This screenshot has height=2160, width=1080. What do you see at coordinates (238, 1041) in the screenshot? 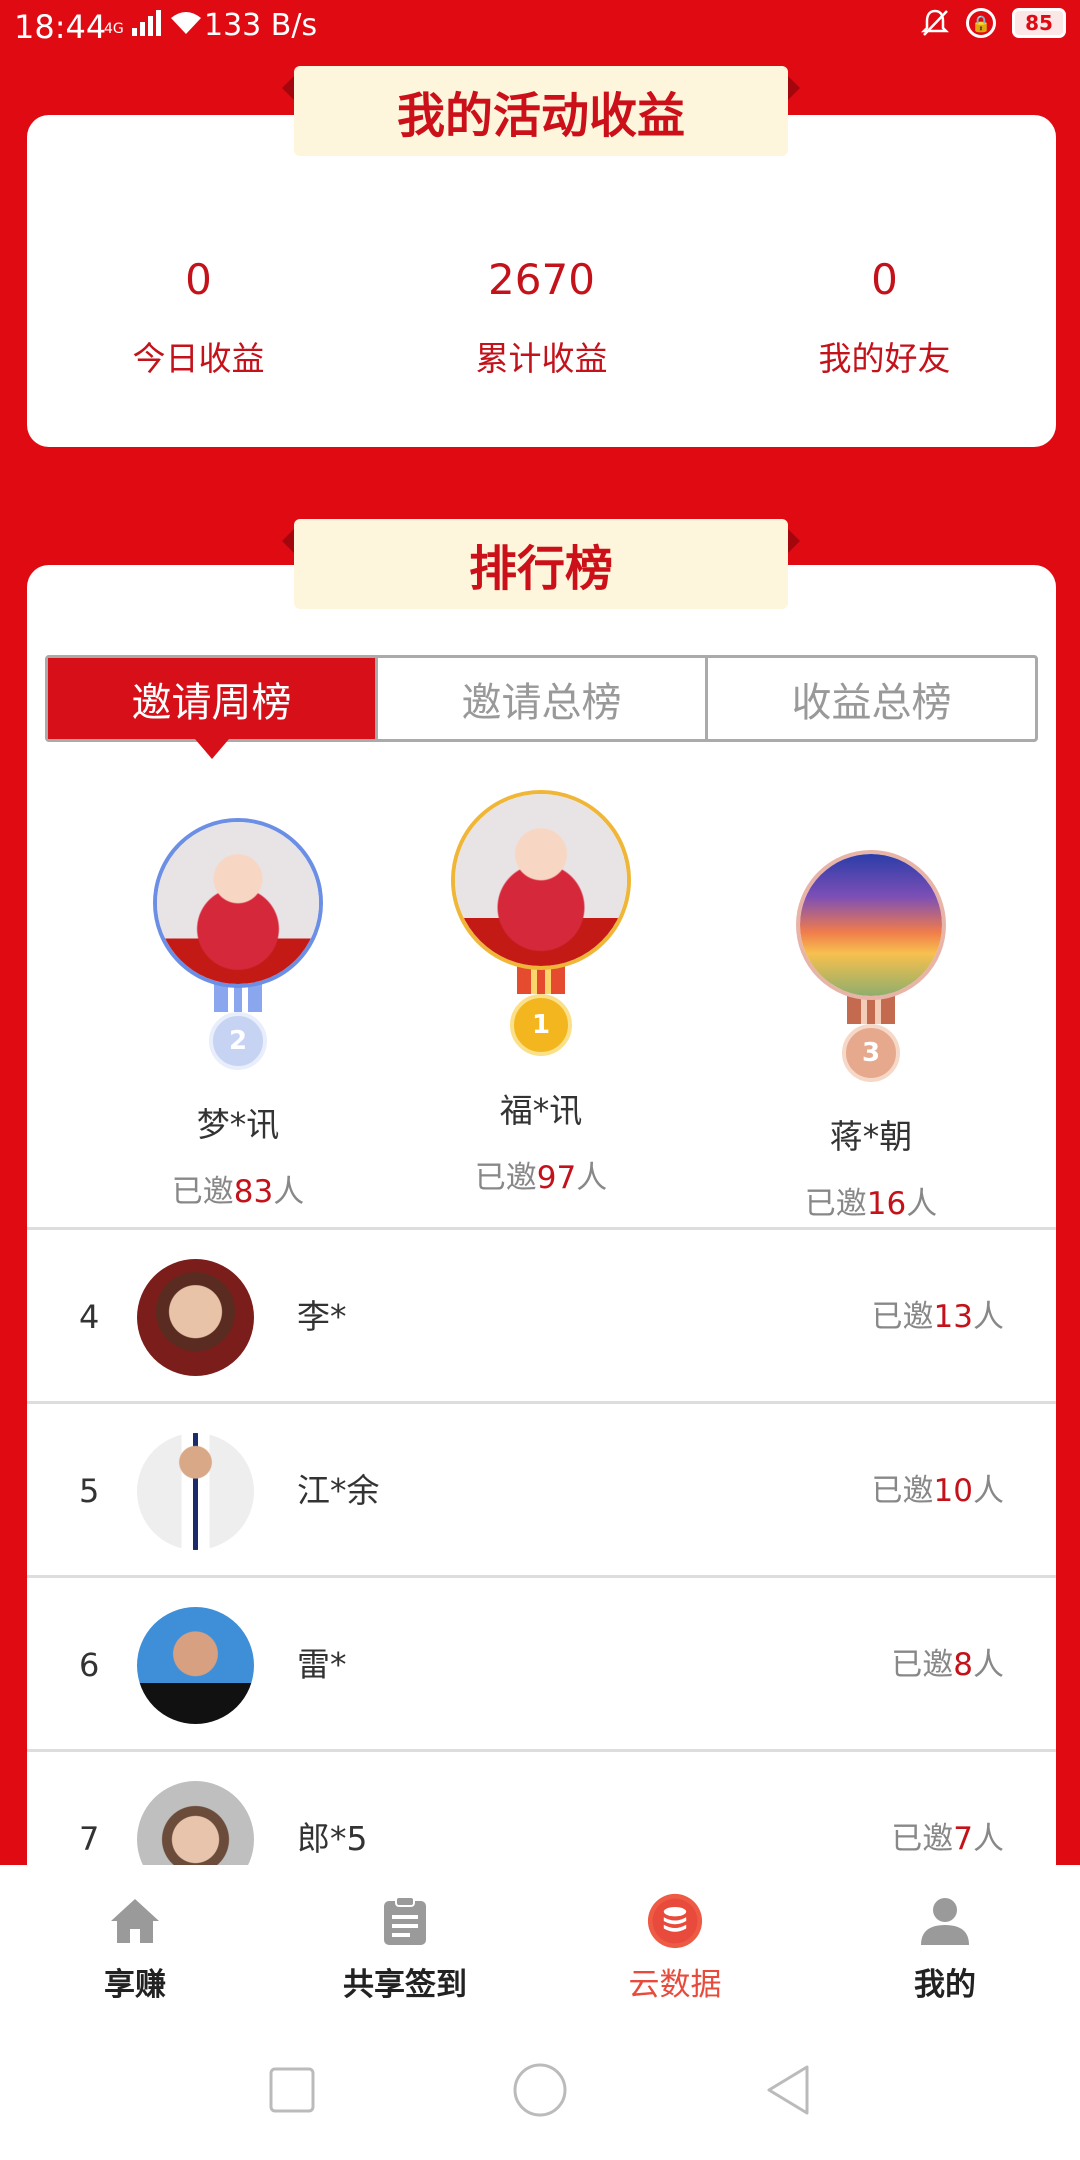
I see `silver-medal-icon: 2` at bounding box center [238, 1041].